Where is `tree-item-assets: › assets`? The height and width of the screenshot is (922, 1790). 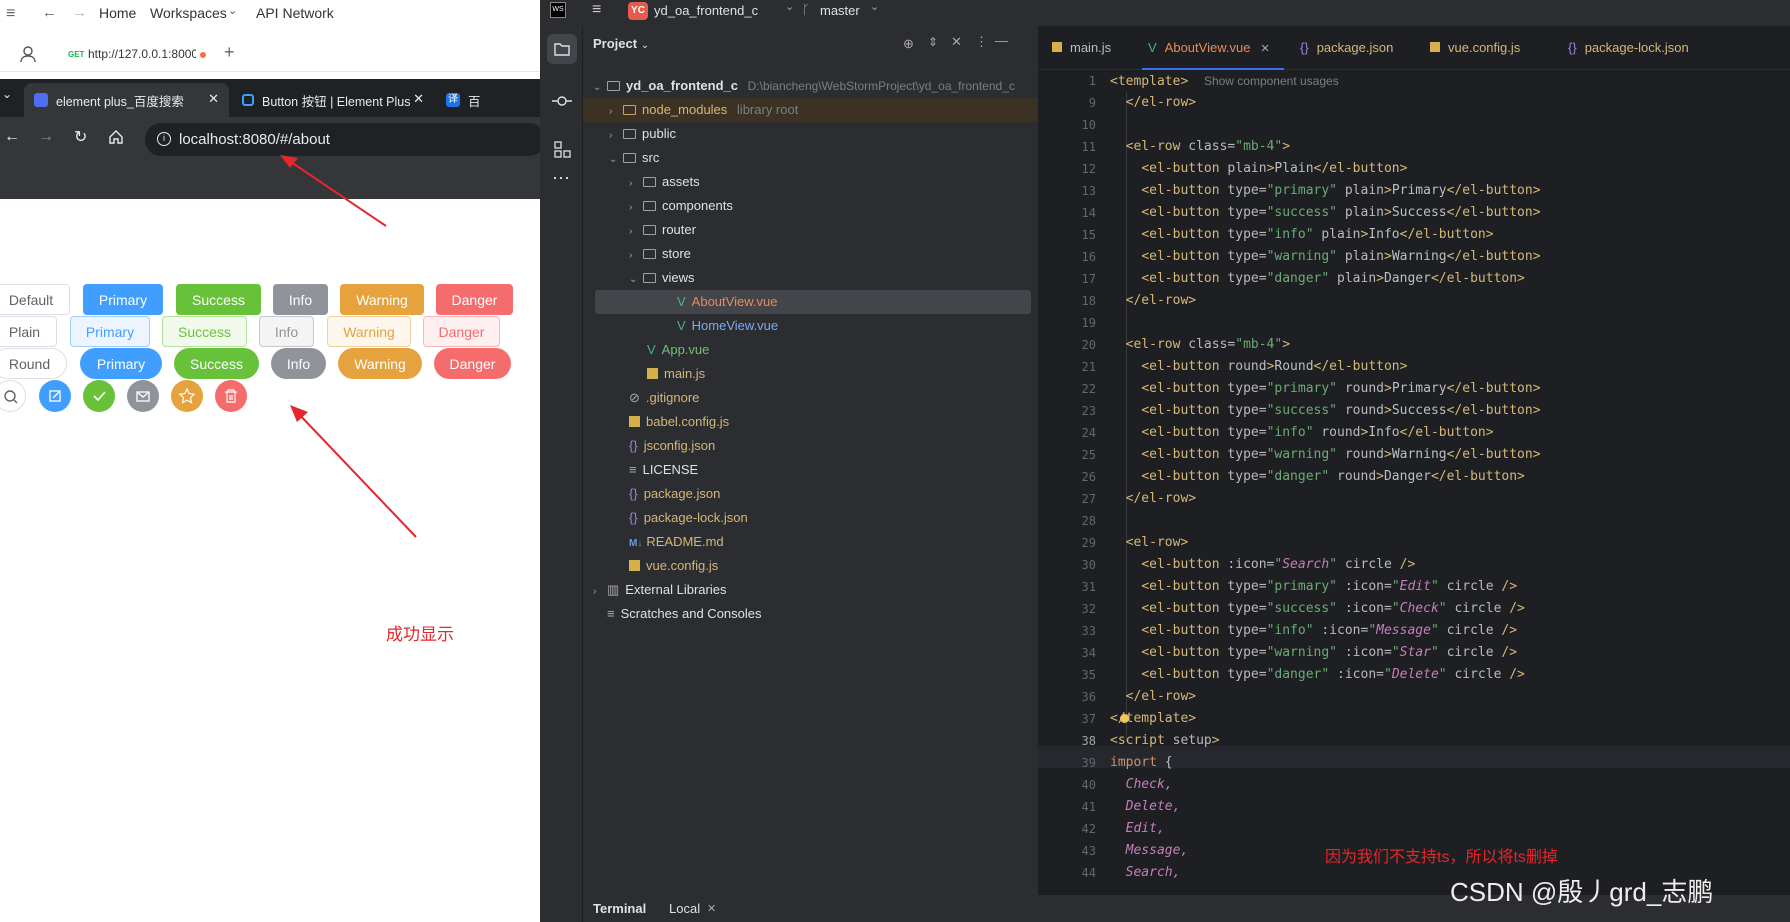 tree-item-assets: › assets is located at coordinates (664, 182).